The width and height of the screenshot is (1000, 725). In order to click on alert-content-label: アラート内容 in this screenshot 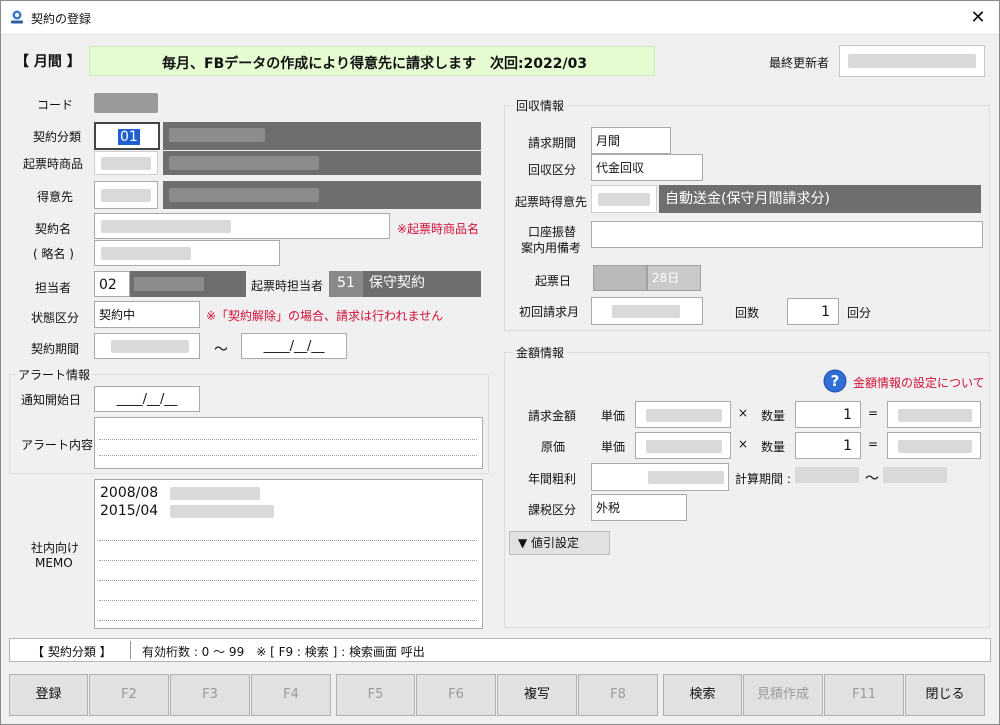, I will do `click(57, 445)`.